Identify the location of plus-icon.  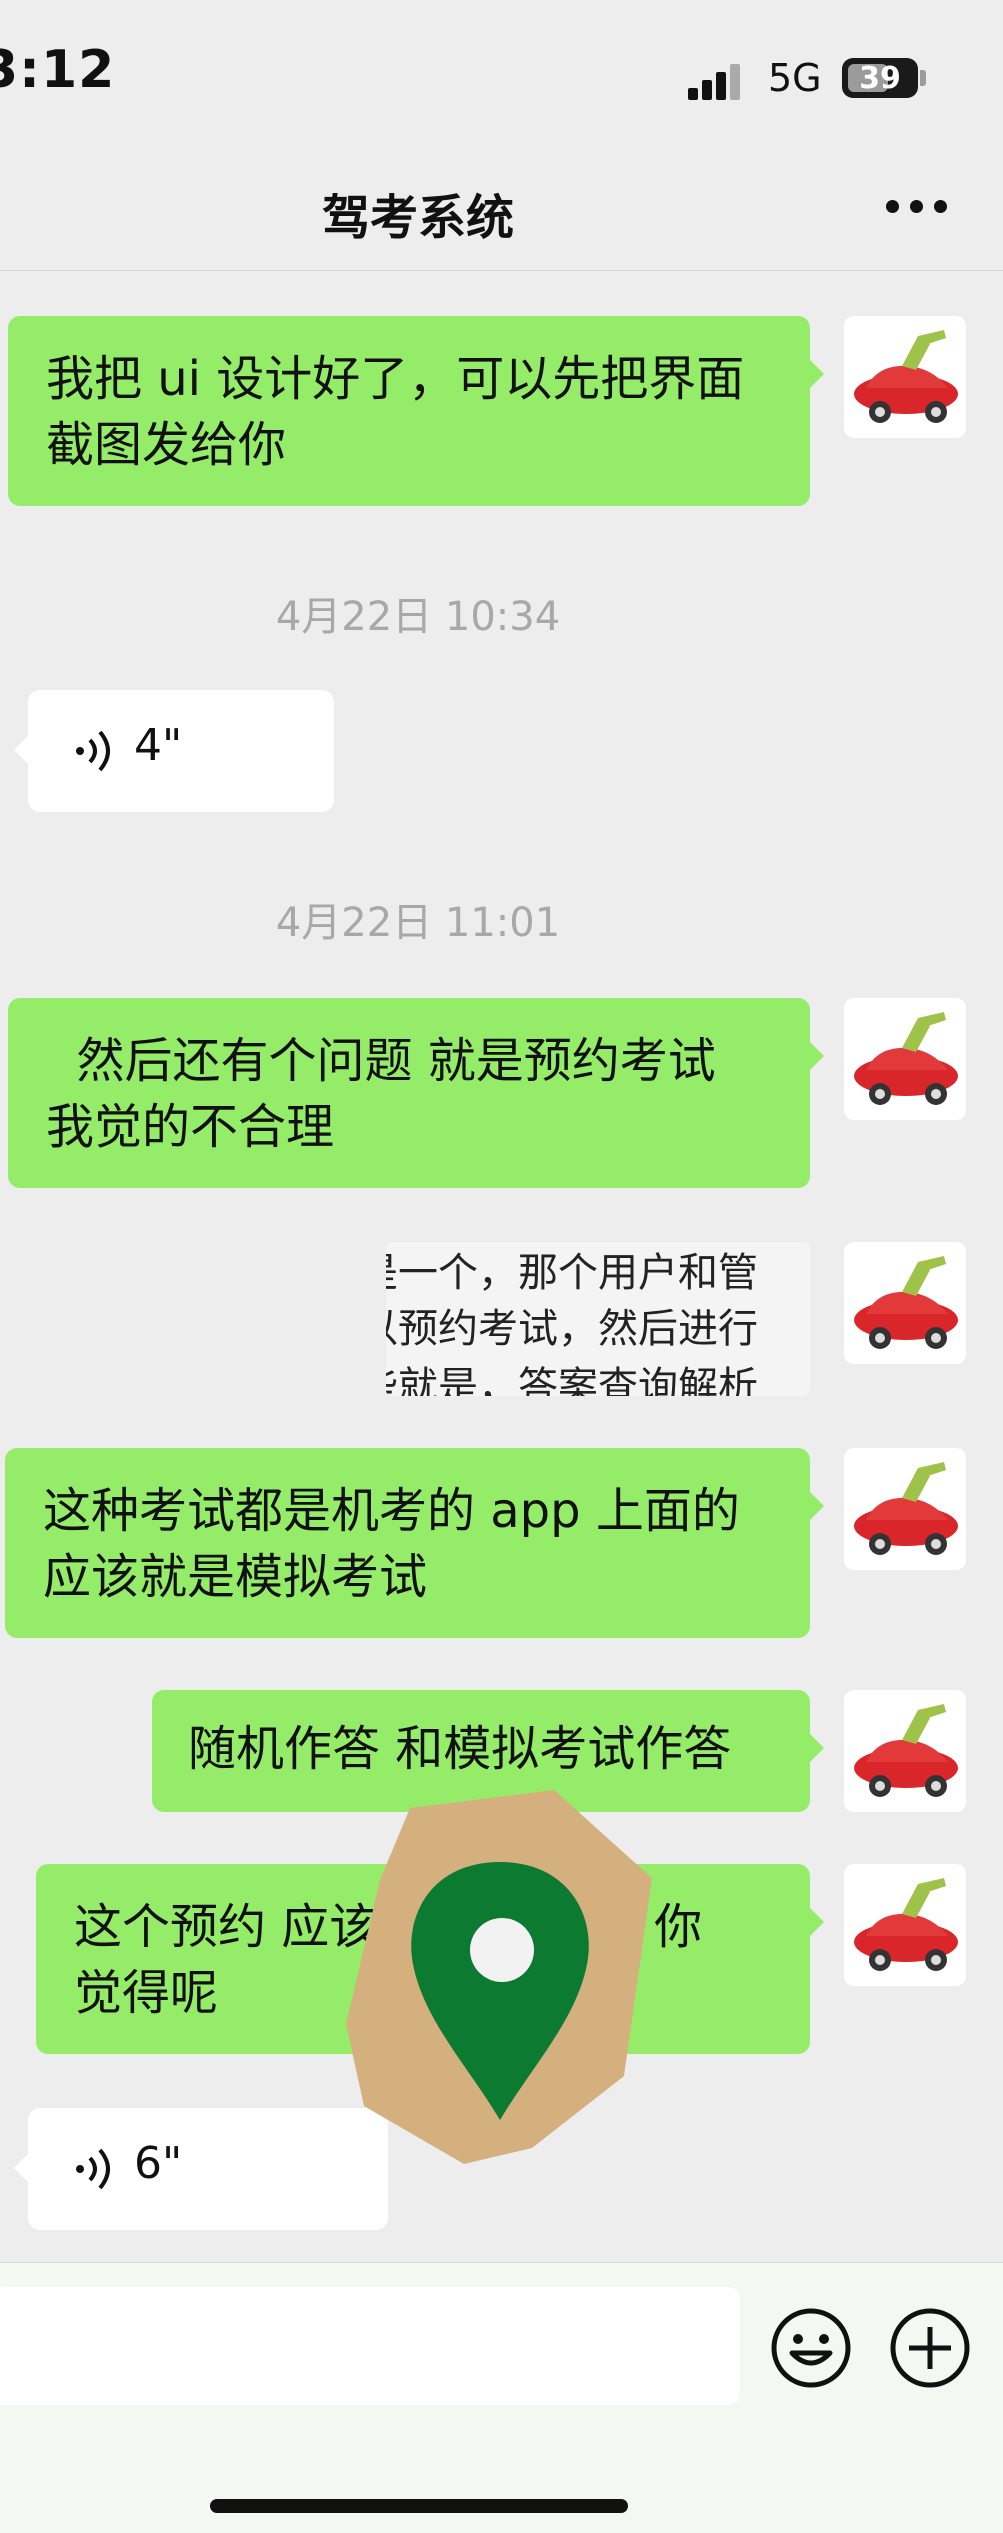
(930, 2348).